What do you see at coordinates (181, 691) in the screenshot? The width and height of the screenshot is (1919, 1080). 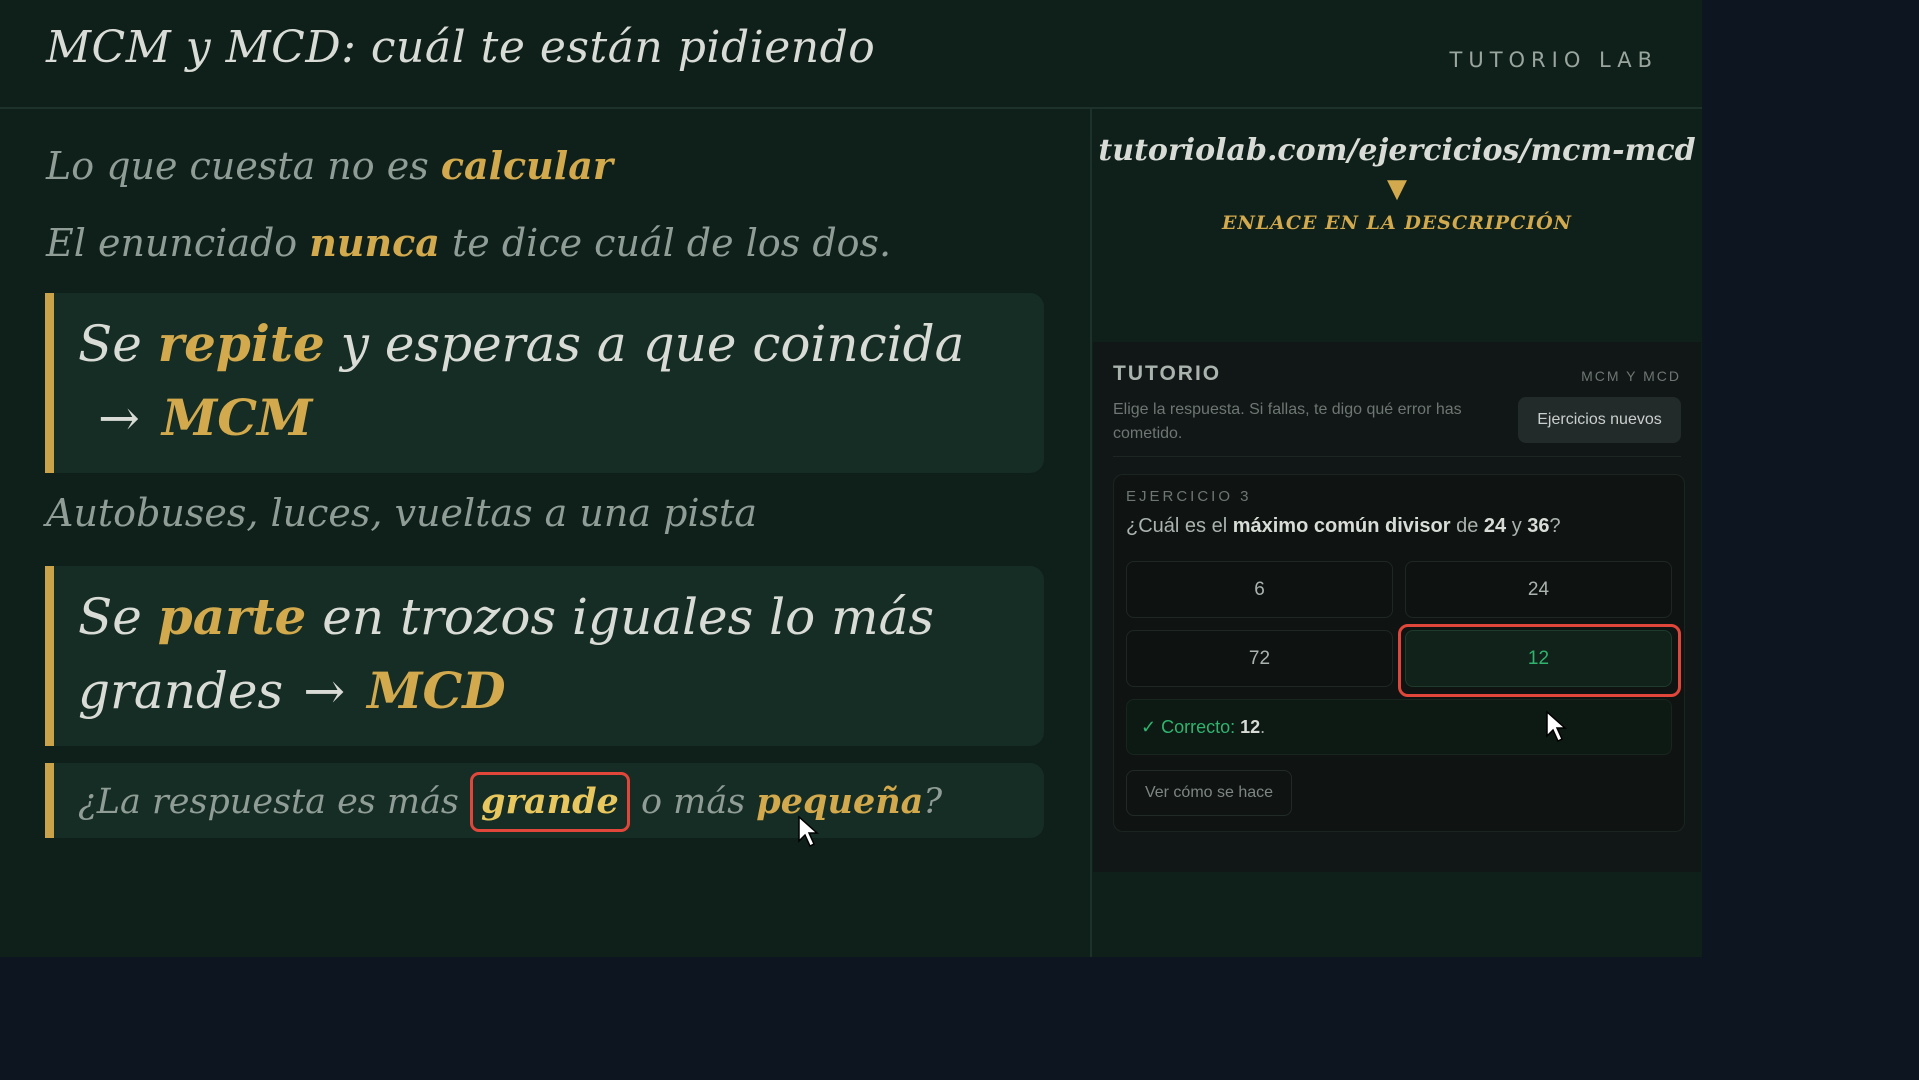 I see `mcd-rule-text-line2: grandes` at bounding box center [181, 691].